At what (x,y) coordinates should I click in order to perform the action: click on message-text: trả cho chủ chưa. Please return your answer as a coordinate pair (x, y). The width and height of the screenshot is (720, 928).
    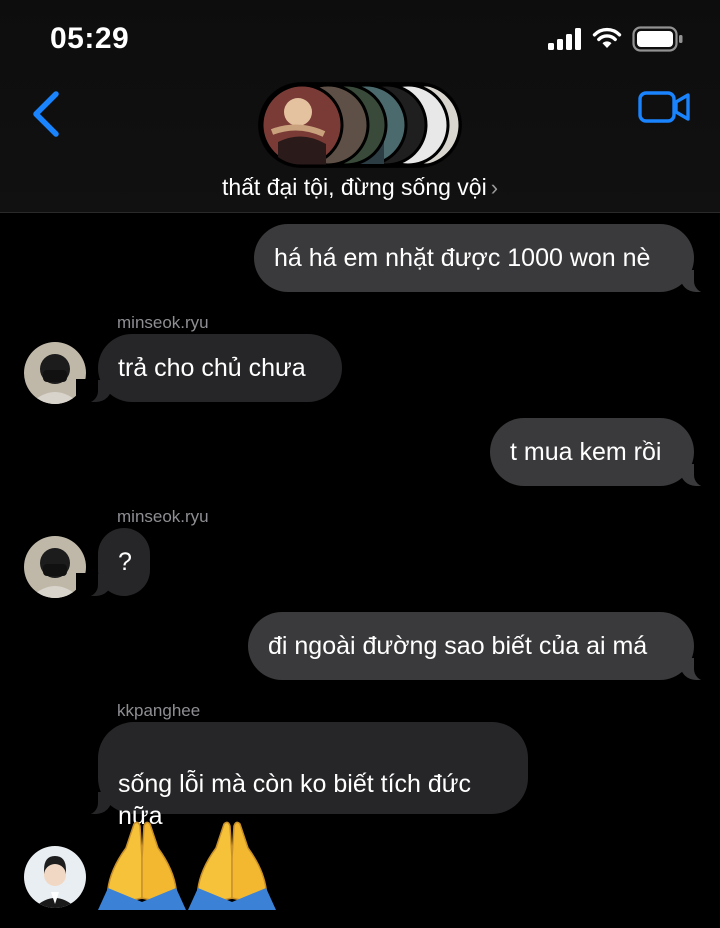
    Looking at the image, I should click on (212, 368).